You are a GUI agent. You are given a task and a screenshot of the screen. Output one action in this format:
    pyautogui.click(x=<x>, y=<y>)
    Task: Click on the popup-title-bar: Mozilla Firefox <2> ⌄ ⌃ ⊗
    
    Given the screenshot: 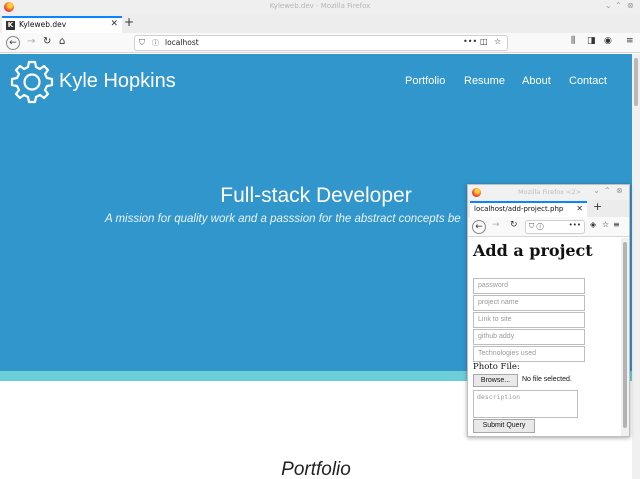 What is the action you would take?
    pyautogui.click(x=548, y=192)
    